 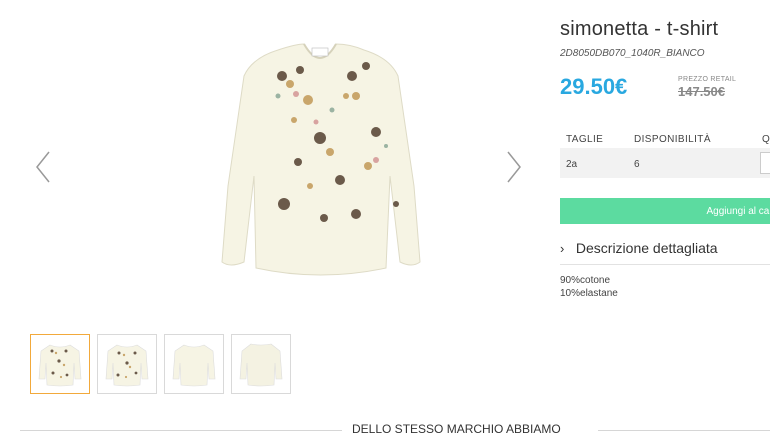 What do you see at coordinates (632, 53) in the screenshot?
I see `product-sku: 2D8050DB070_1040R_BIANCO` at bounding box center [632, 53].